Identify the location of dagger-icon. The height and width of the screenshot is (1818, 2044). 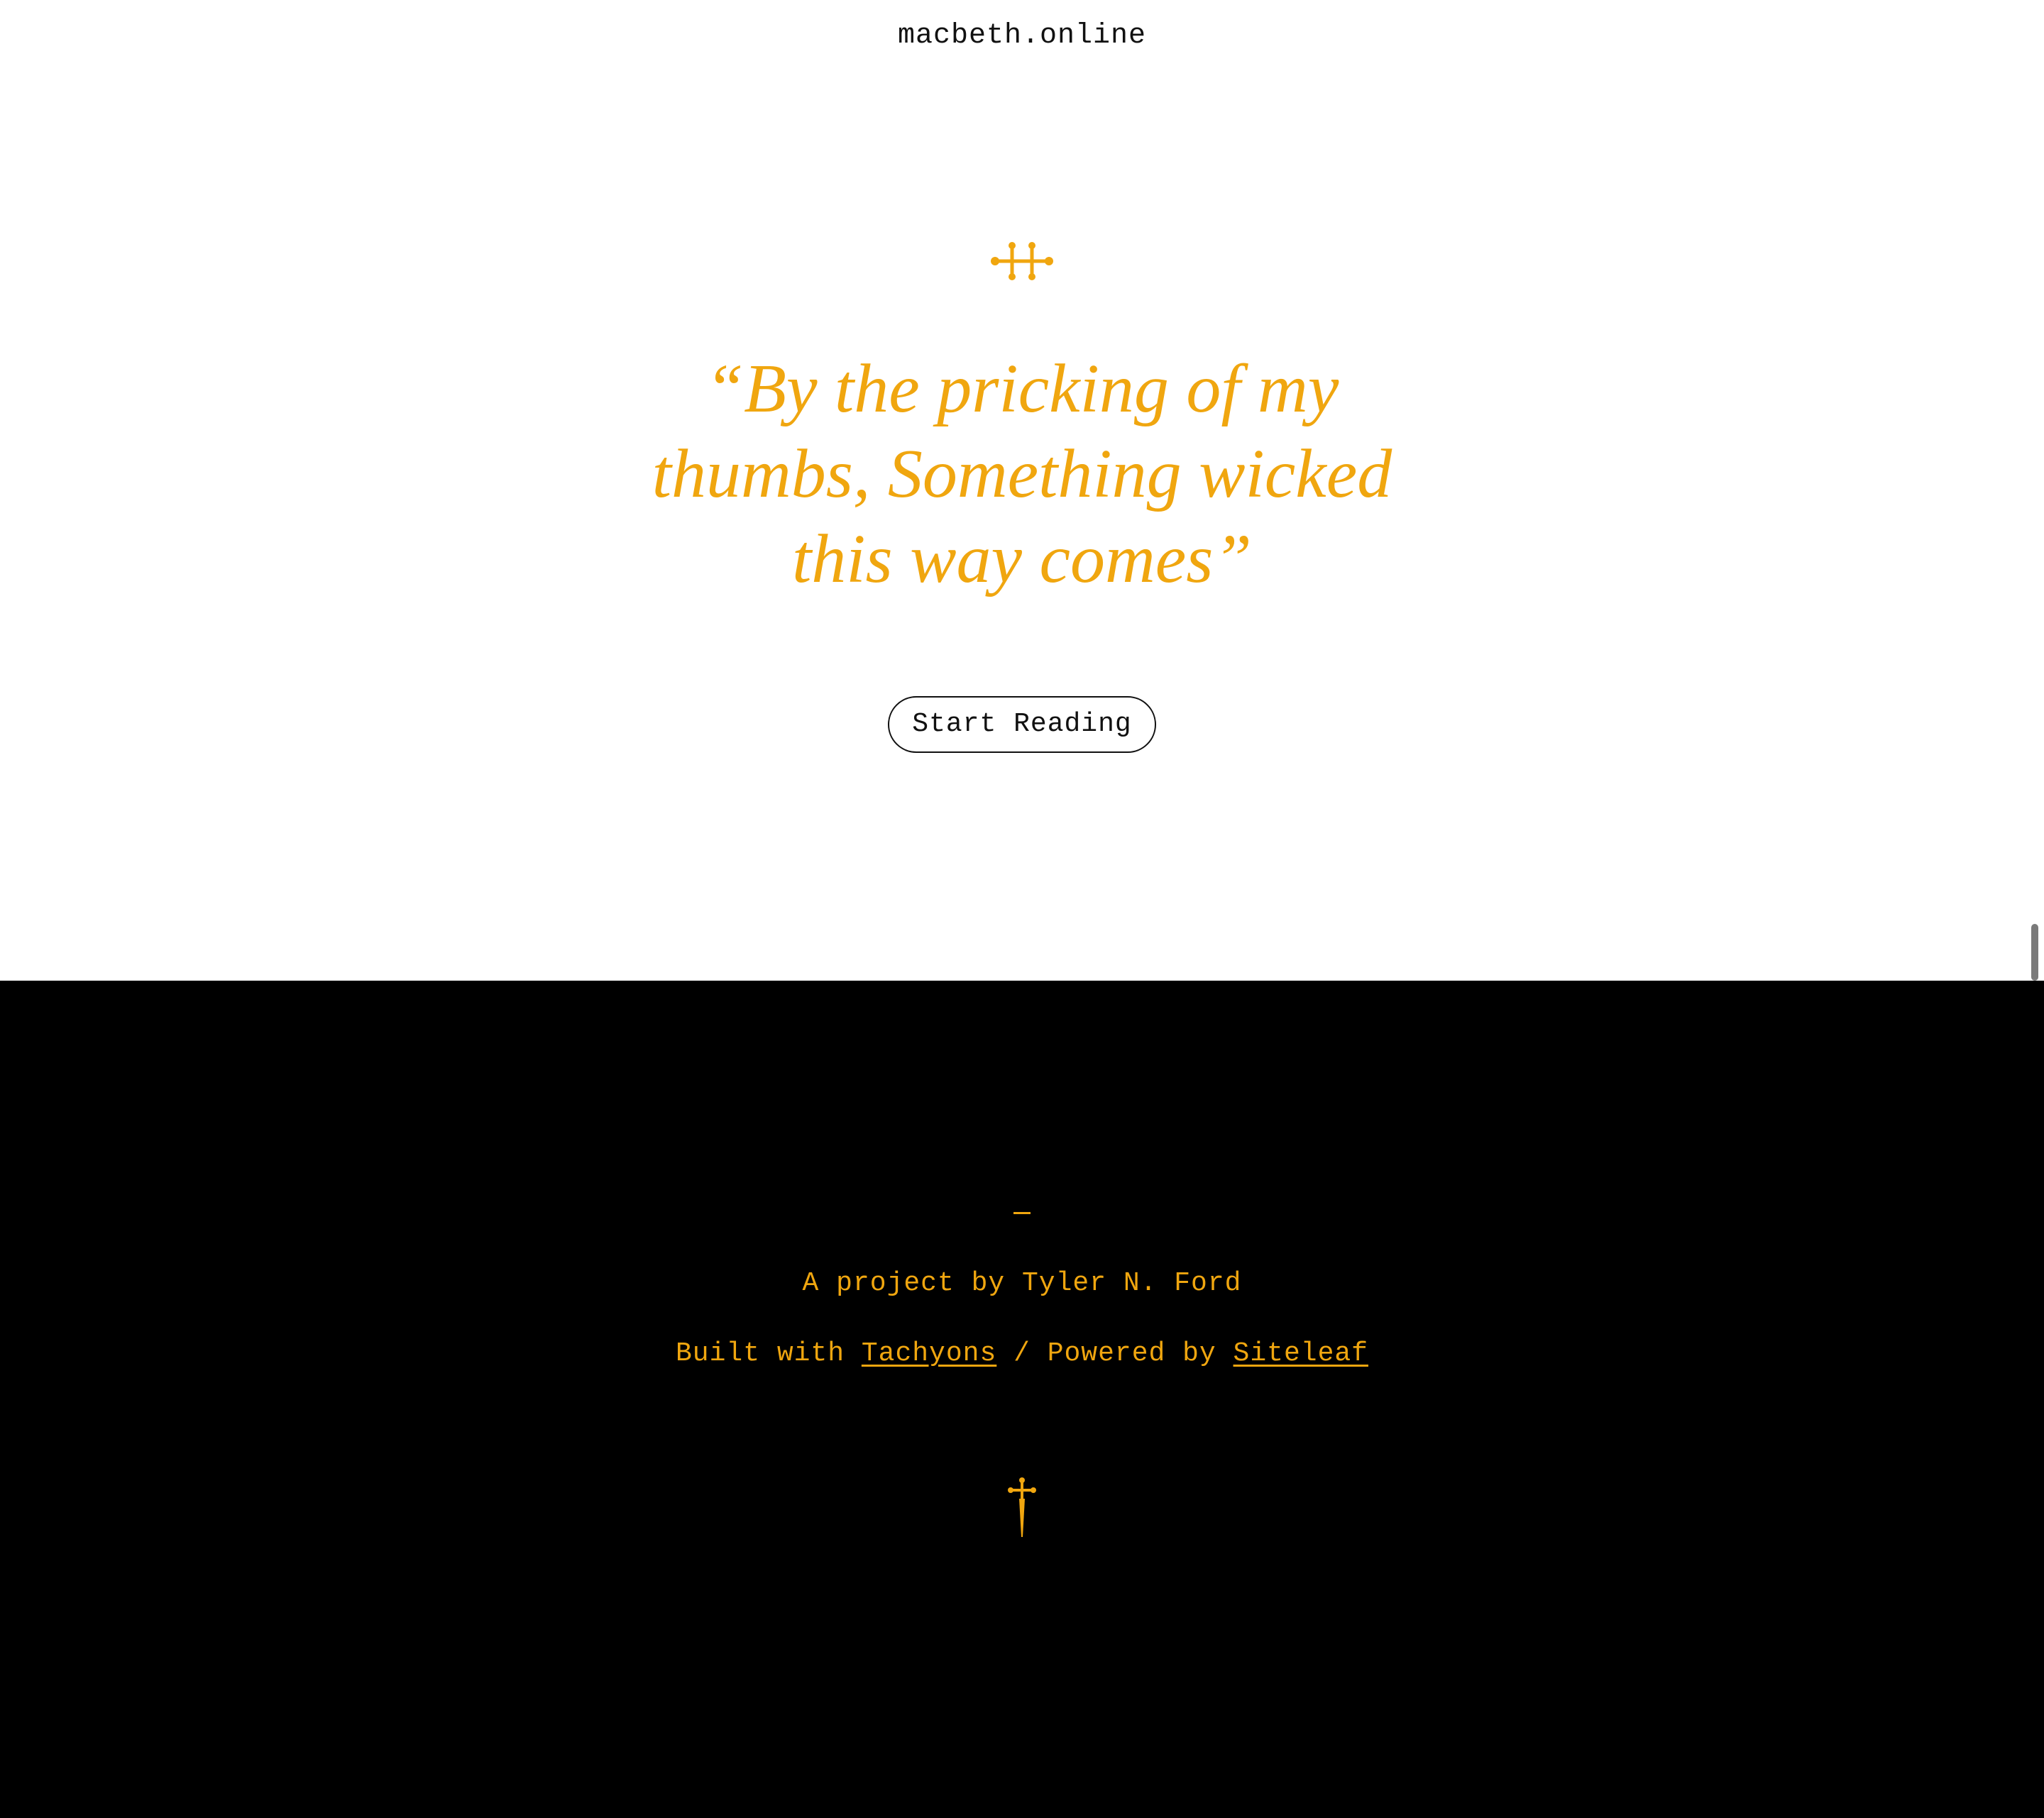
(1022, 1507).